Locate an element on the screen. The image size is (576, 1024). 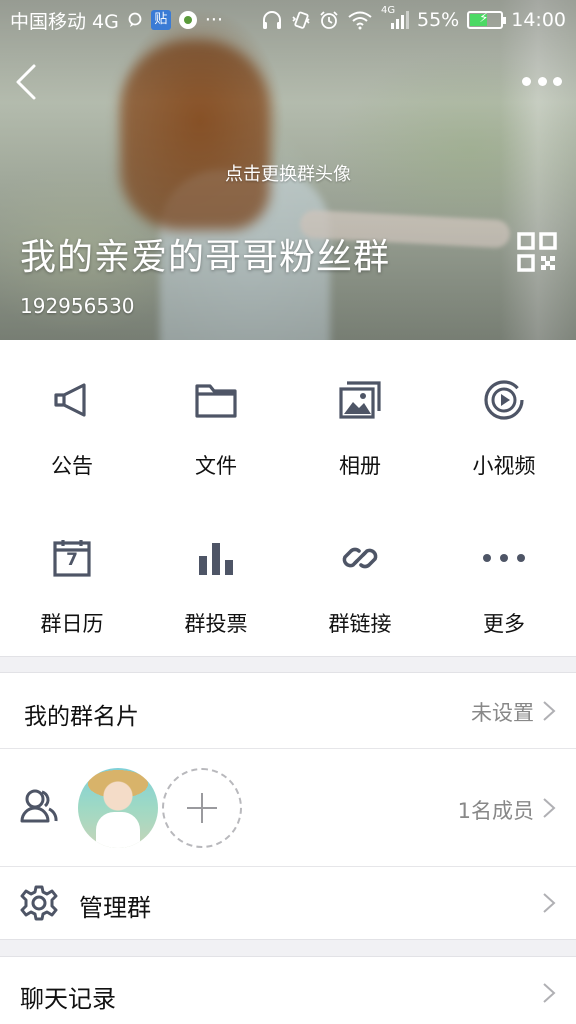
folder-icon is located at coordinates (216, 400).